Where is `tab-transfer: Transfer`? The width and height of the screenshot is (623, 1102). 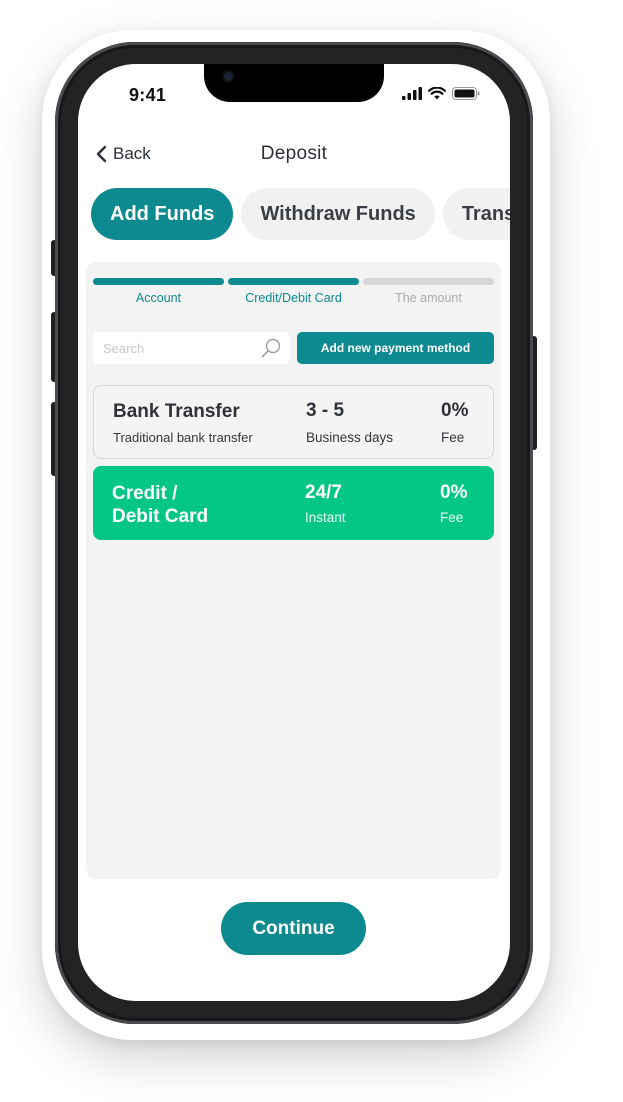 tab-transfer: Transfer is located at coordinates (476, 214).